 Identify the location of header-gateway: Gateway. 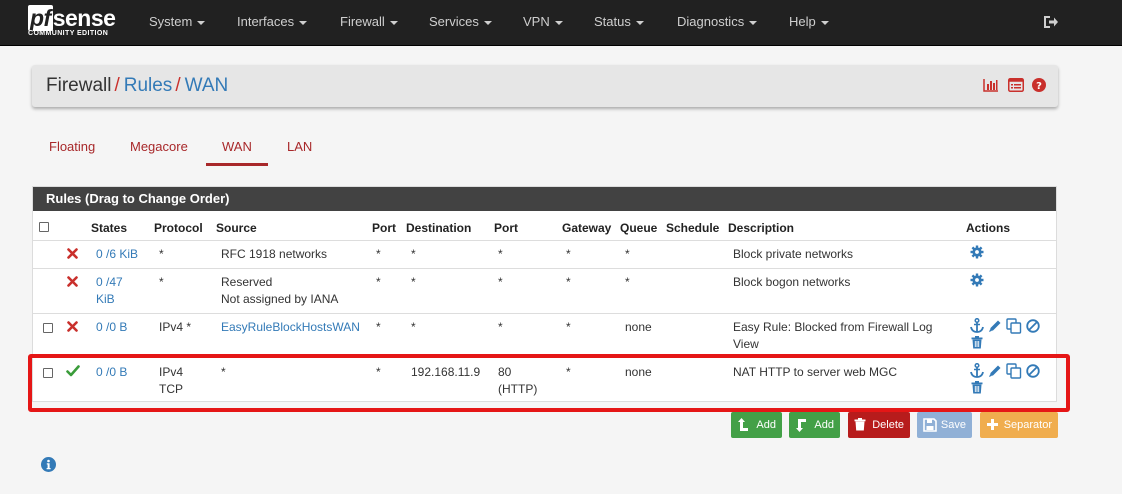
(586, 228).